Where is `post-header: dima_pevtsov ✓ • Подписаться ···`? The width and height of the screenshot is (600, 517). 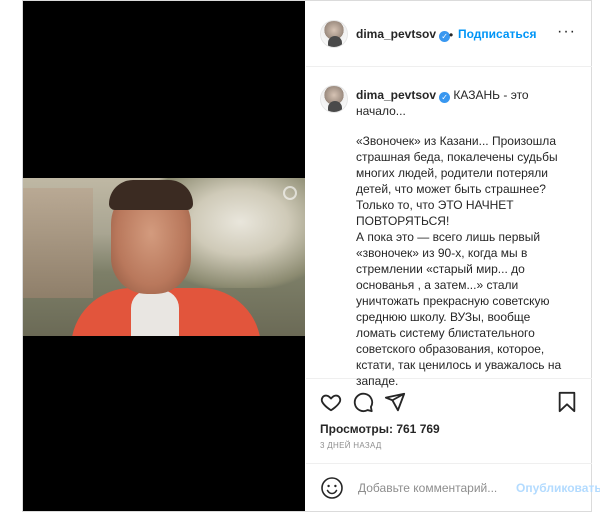 post-header: dima_pevtsov ✓ • Подписаться ··· is located at coordinates (449, 34).